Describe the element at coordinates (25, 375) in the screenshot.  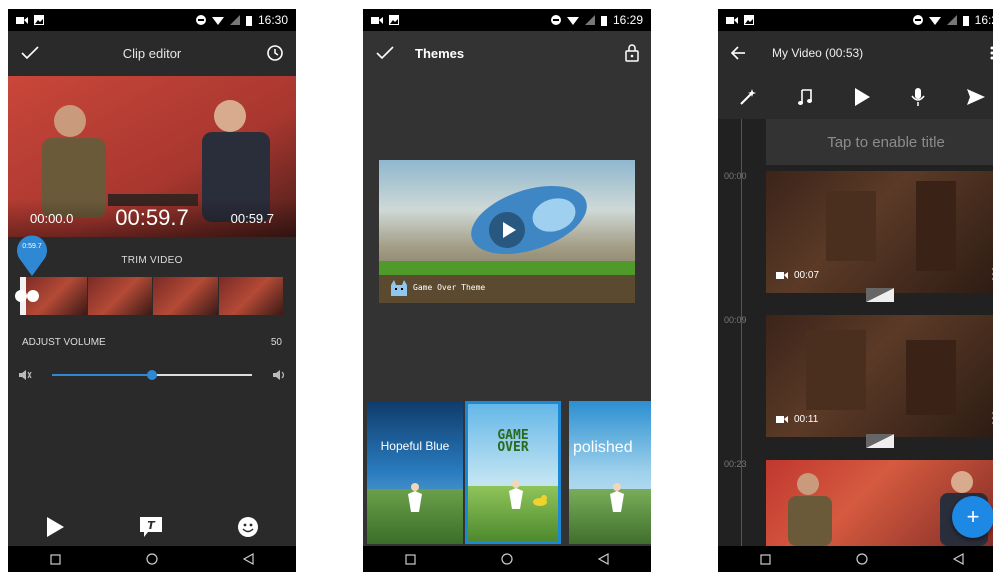
I see `volume-mute-icon` at that location.